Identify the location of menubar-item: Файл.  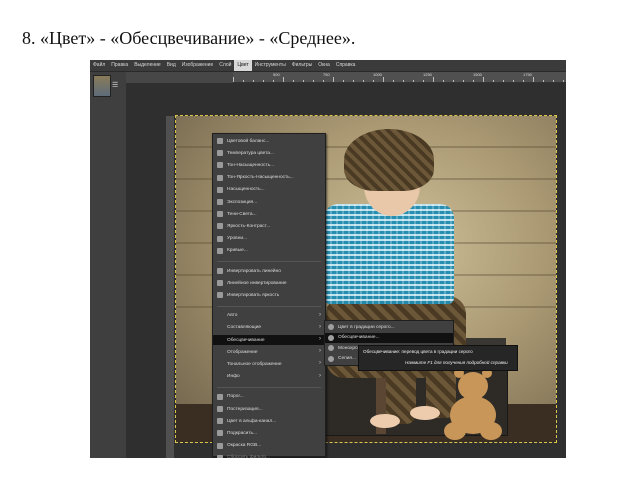
(99, 65).